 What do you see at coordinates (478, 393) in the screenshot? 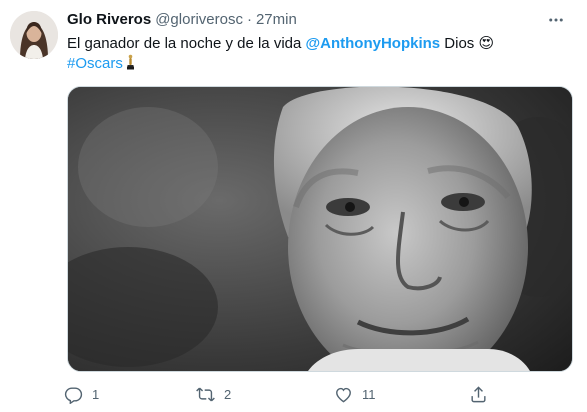
I see `share-icon` at bounding box center [478, 393].